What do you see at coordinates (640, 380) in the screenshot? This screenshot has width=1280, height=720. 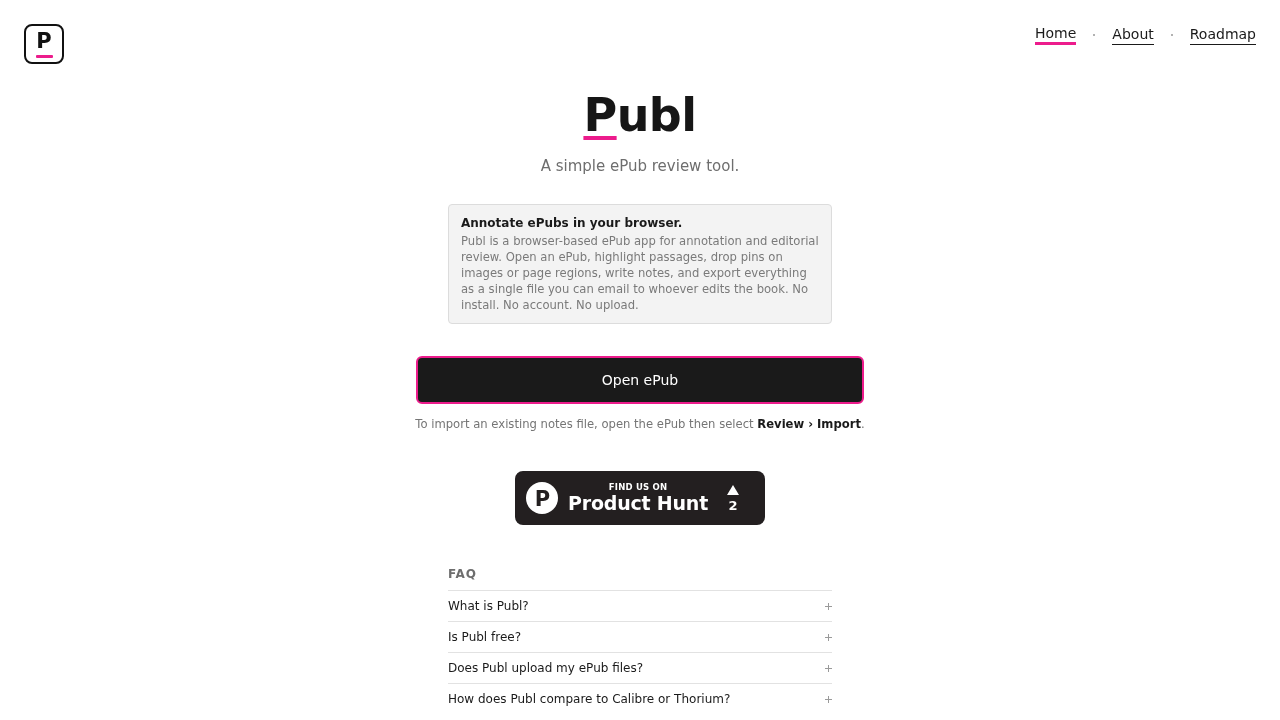 I see `open-epub-button: Open ePub` at bounding box center [640, 380].